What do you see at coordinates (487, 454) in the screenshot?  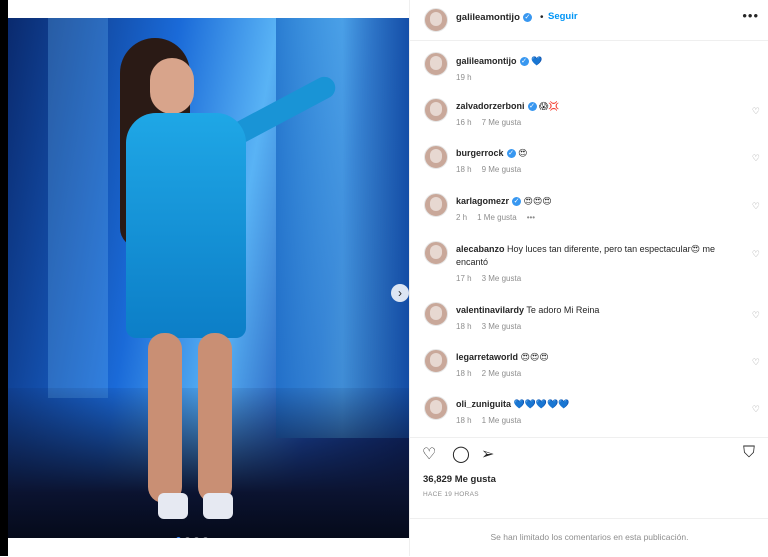 I see `share-icon: ➢` at bounding box center [487, 454].